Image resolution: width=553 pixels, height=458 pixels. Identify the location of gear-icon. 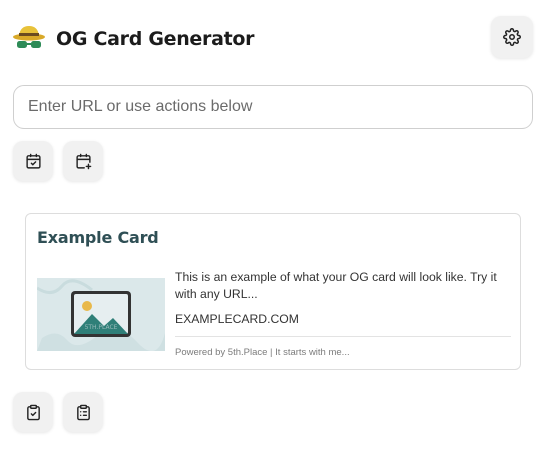
(512, 37).